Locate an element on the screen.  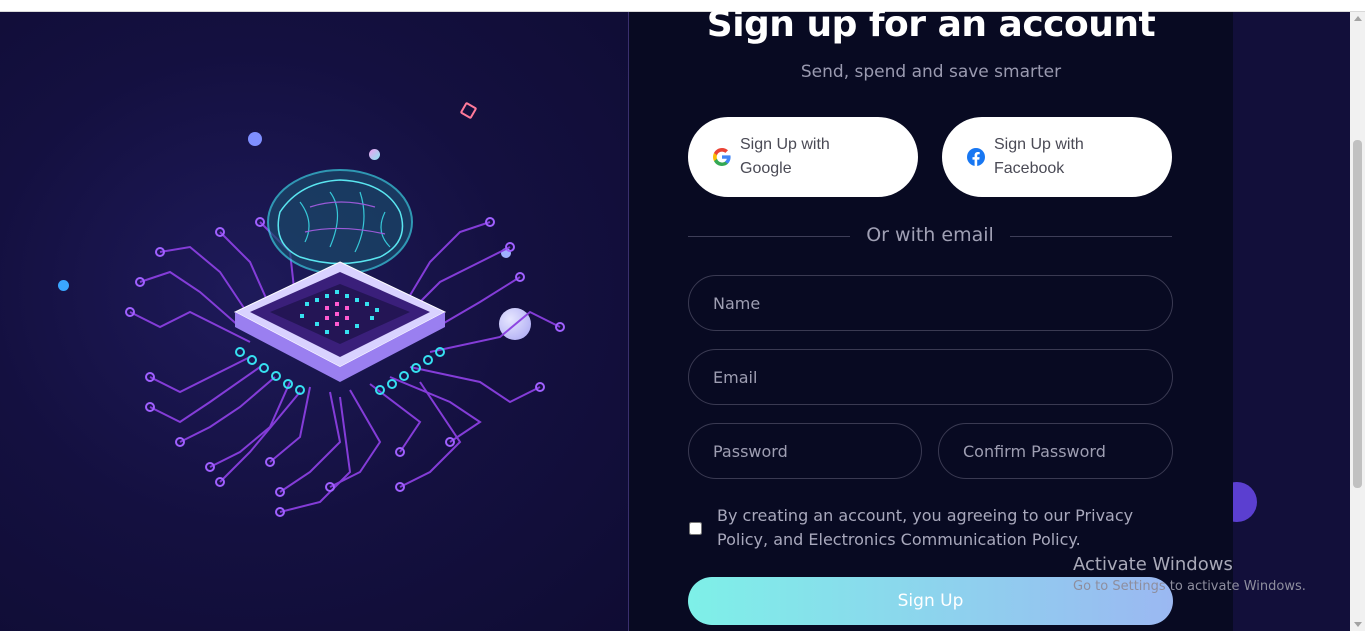
facebook-signup-button: Sign Up with Facebook is located at coordinates (1057, 157).